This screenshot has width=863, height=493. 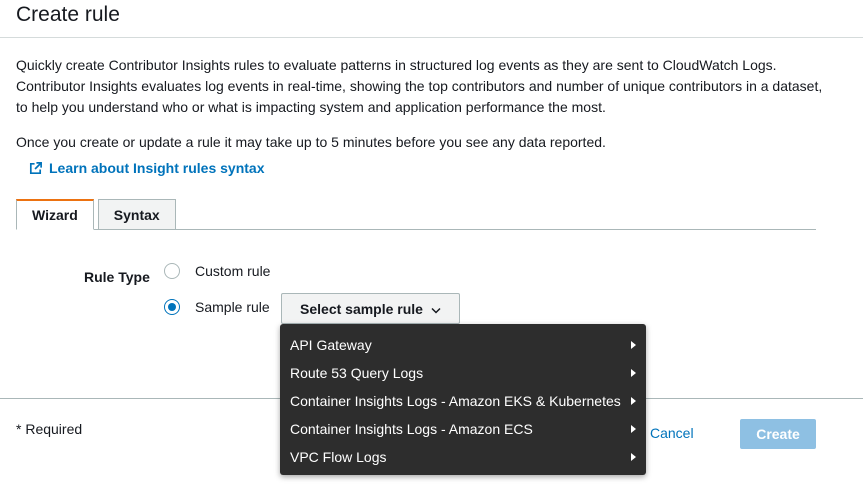 I want to click on custom-rule-label: Custom rule, so click(x=233, y=271).